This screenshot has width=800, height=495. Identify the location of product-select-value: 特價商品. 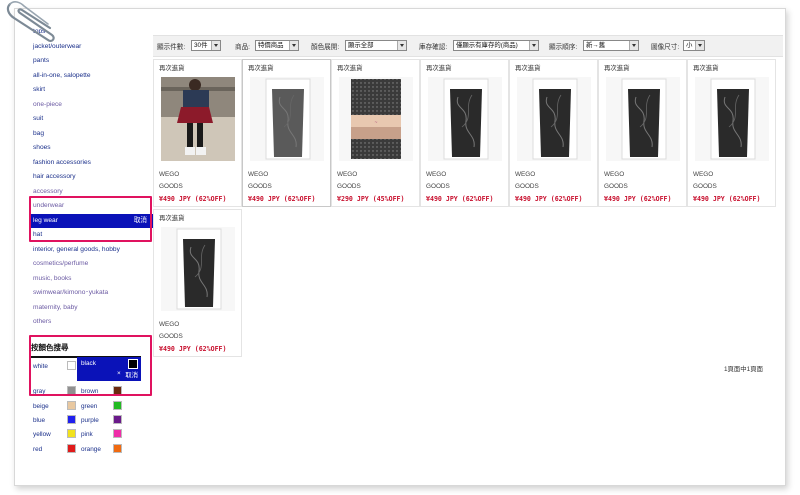
(271, 45).